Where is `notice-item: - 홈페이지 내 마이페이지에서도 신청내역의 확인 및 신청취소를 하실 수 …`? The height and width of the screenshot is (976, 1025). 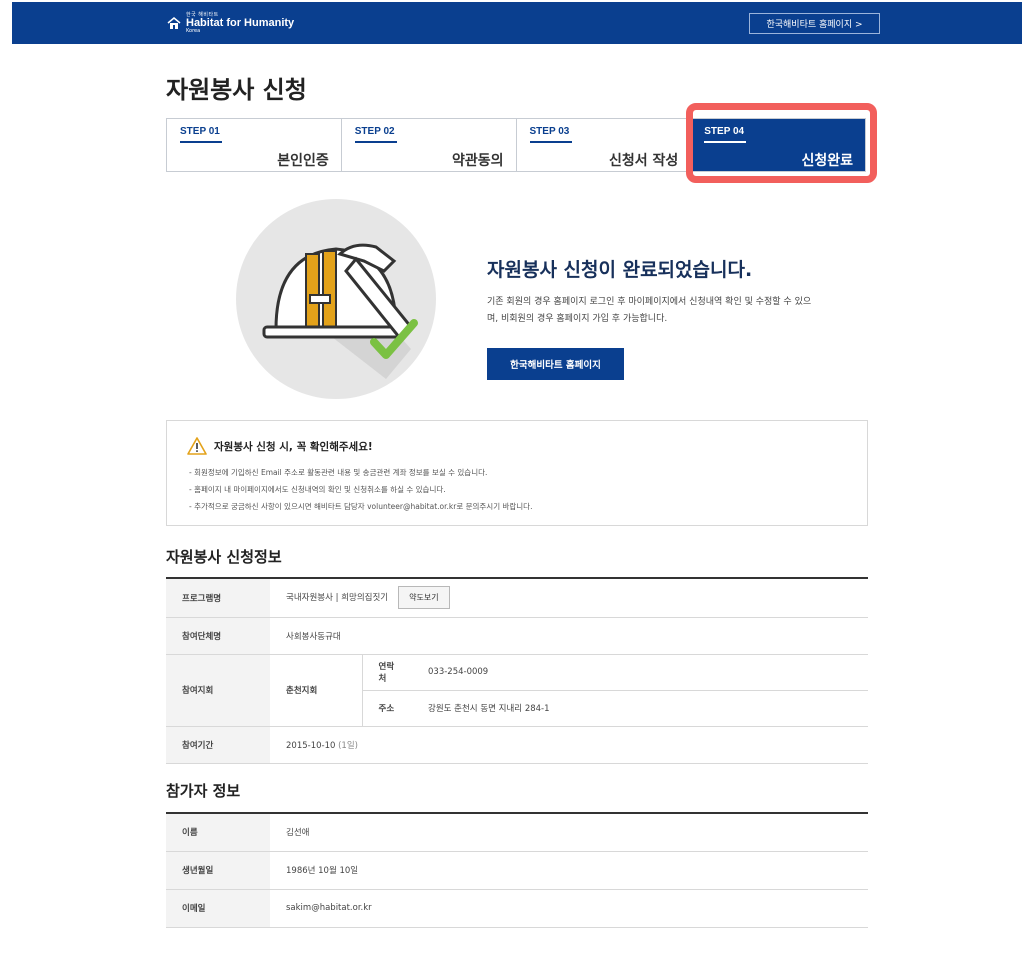
notice-item: - 홈페이지 내 마이페이지에서도 신청내역의 확인 및 신청취소를 하실 수 … is located at coordinates (317, 489).